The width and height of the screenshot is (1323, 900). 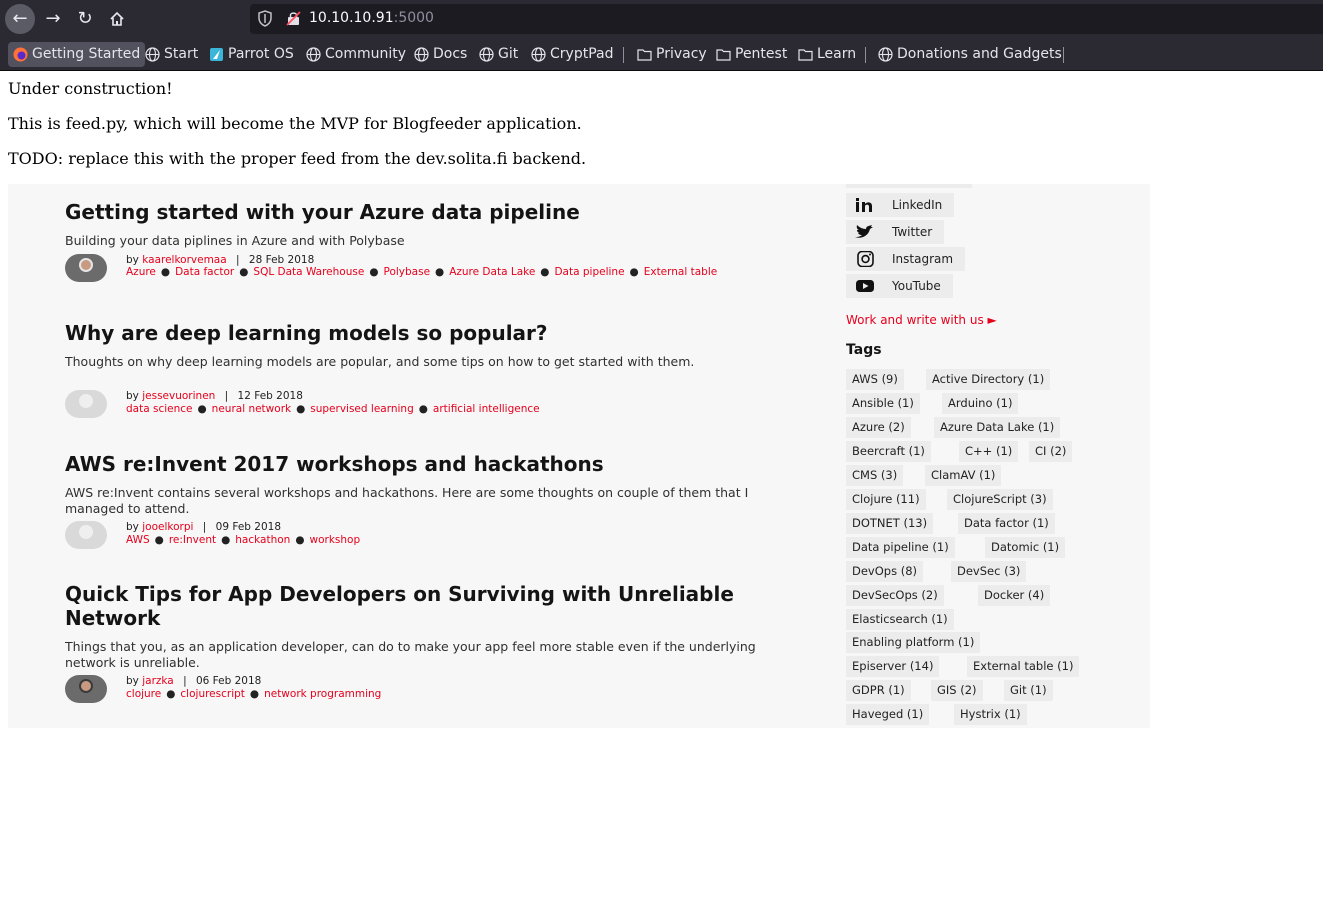 I want to click on post-meta: by jarzka | 06 Feb 2018, so click(x=193, y=681).